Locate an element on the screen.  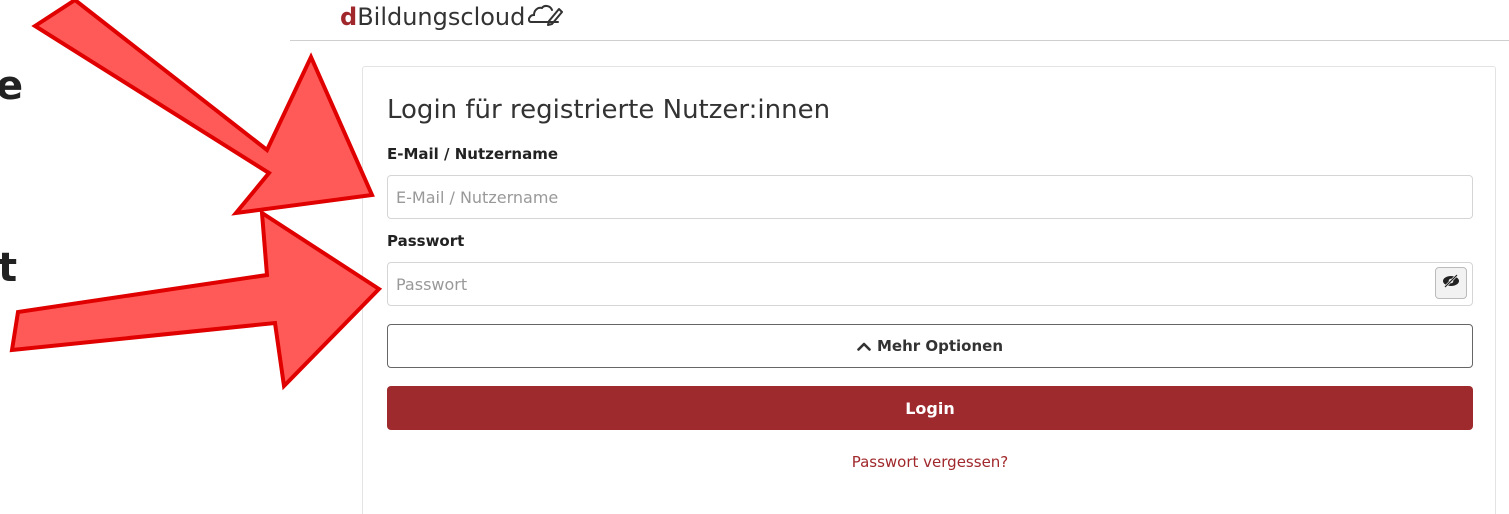
annotation-arrow-password is located at coordinates (196, 300).